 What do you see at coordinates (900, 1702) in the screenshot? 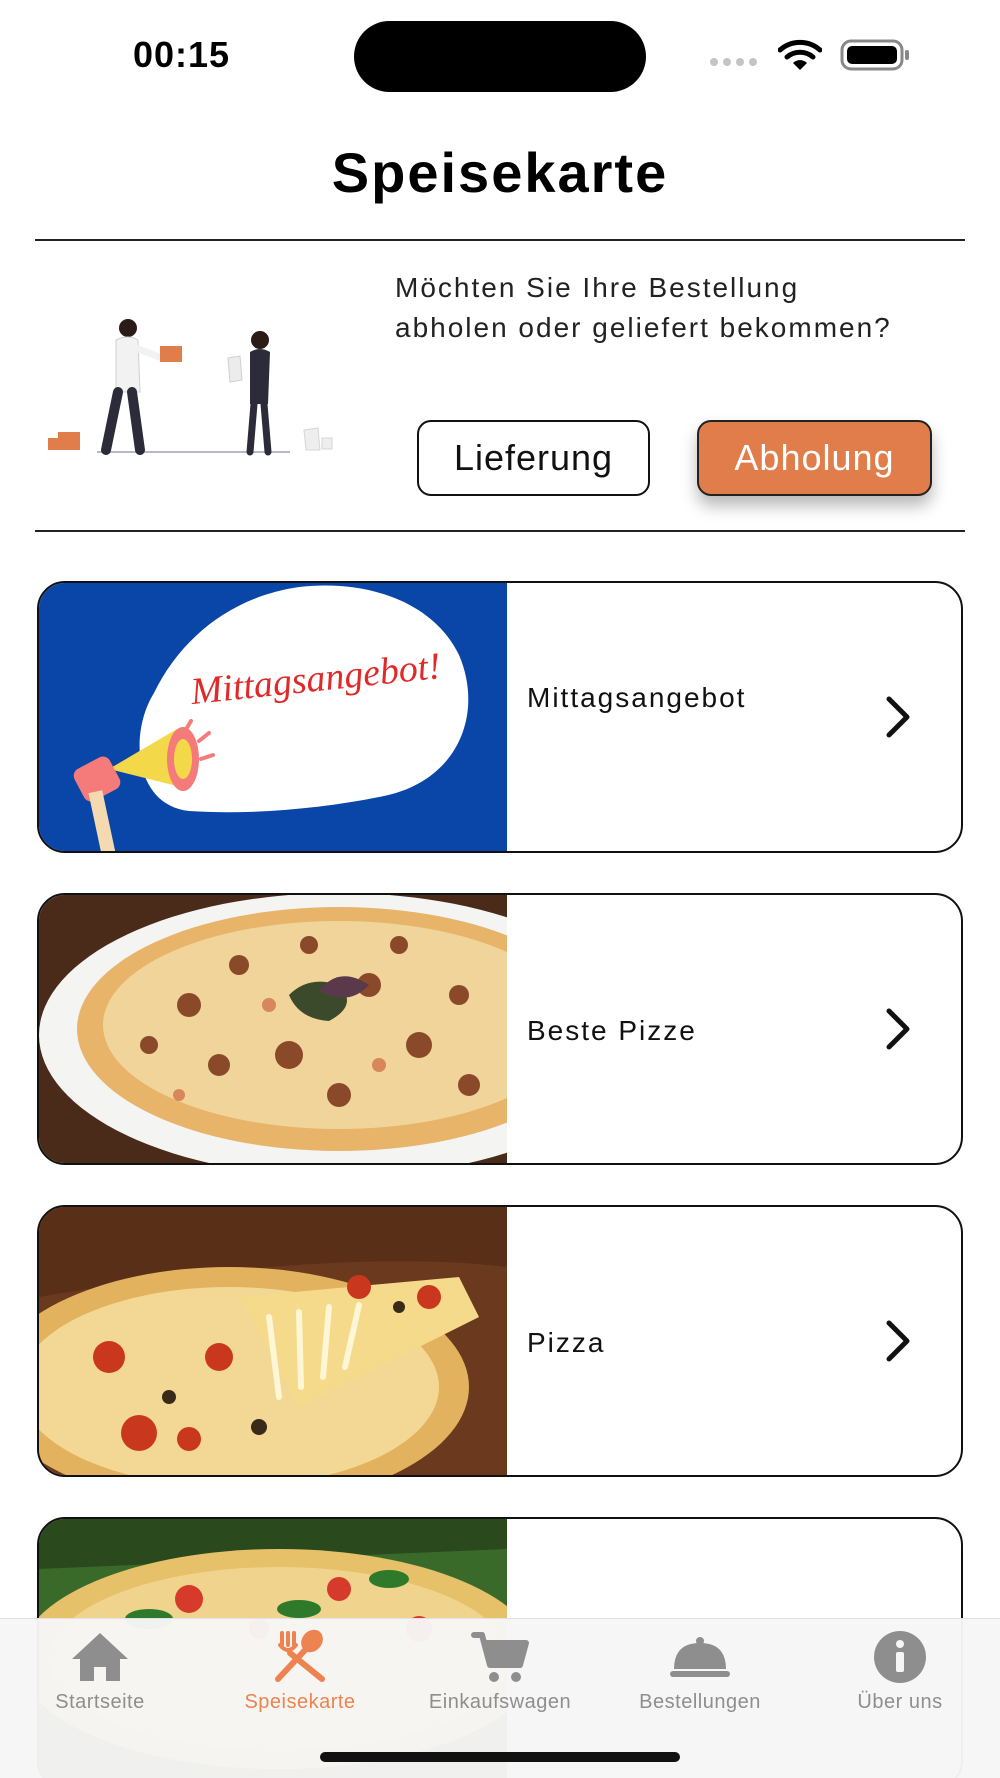
I see `tab-label: Über uns` at bounding box center [900, 1702].